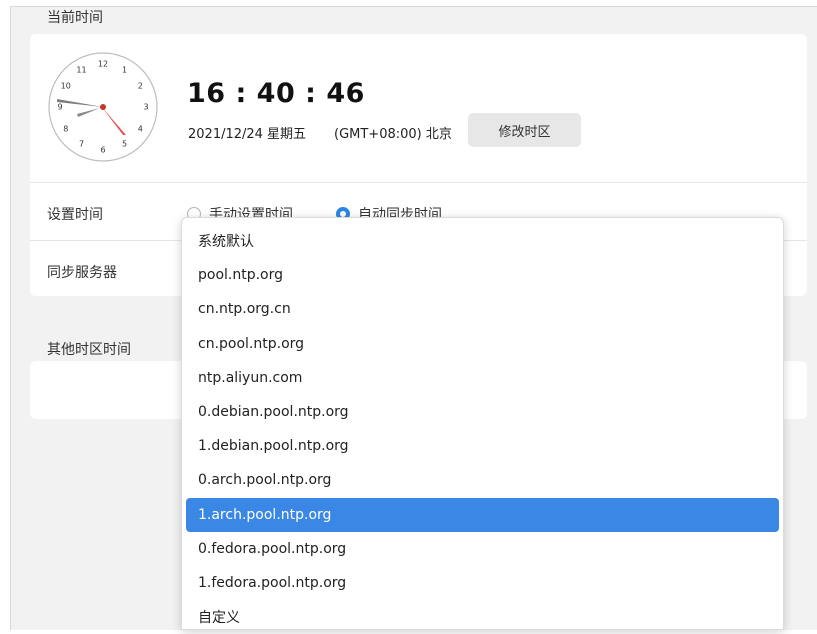  I want to click on clock-number: 12, so click(103, 64).